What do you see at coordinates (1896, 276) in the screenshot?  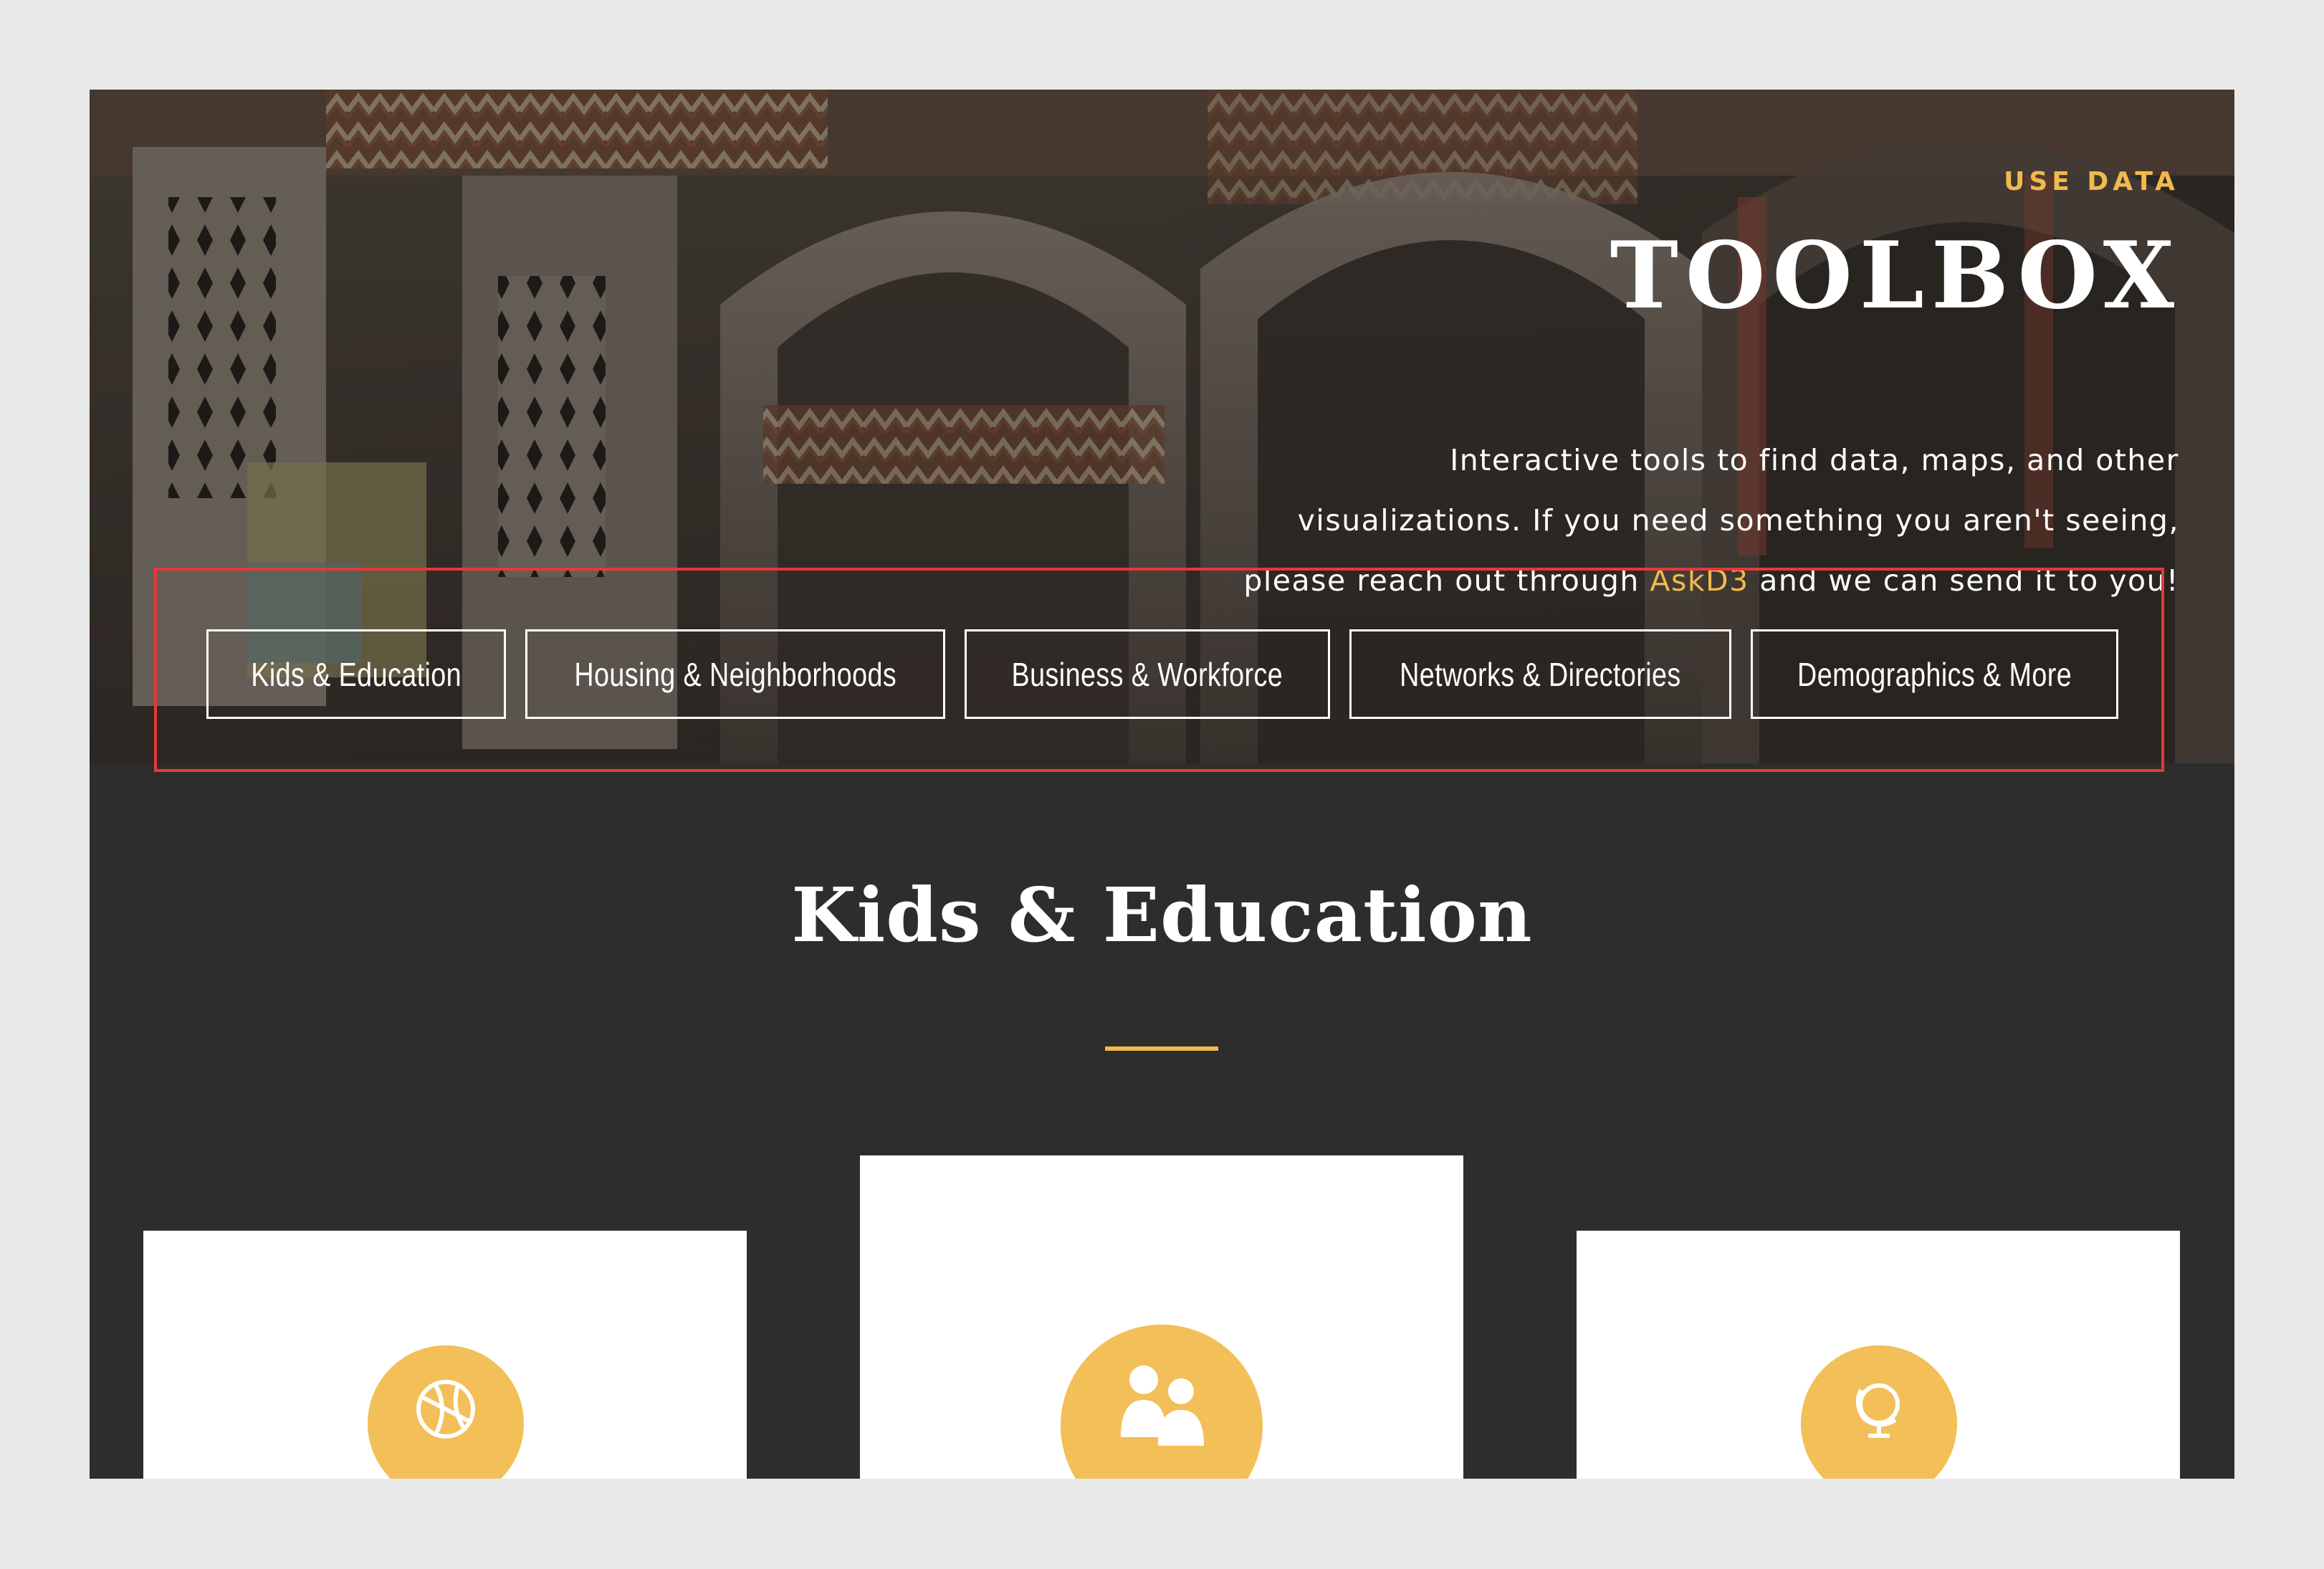 I see `hero-title: TOOLBOX` at bounding box center [1896, 276].